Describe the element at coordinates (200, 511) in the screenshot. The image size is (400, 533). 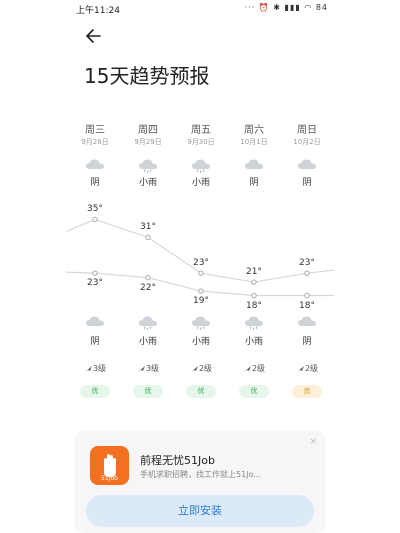
I see `install-button: 立即安装` at that location.